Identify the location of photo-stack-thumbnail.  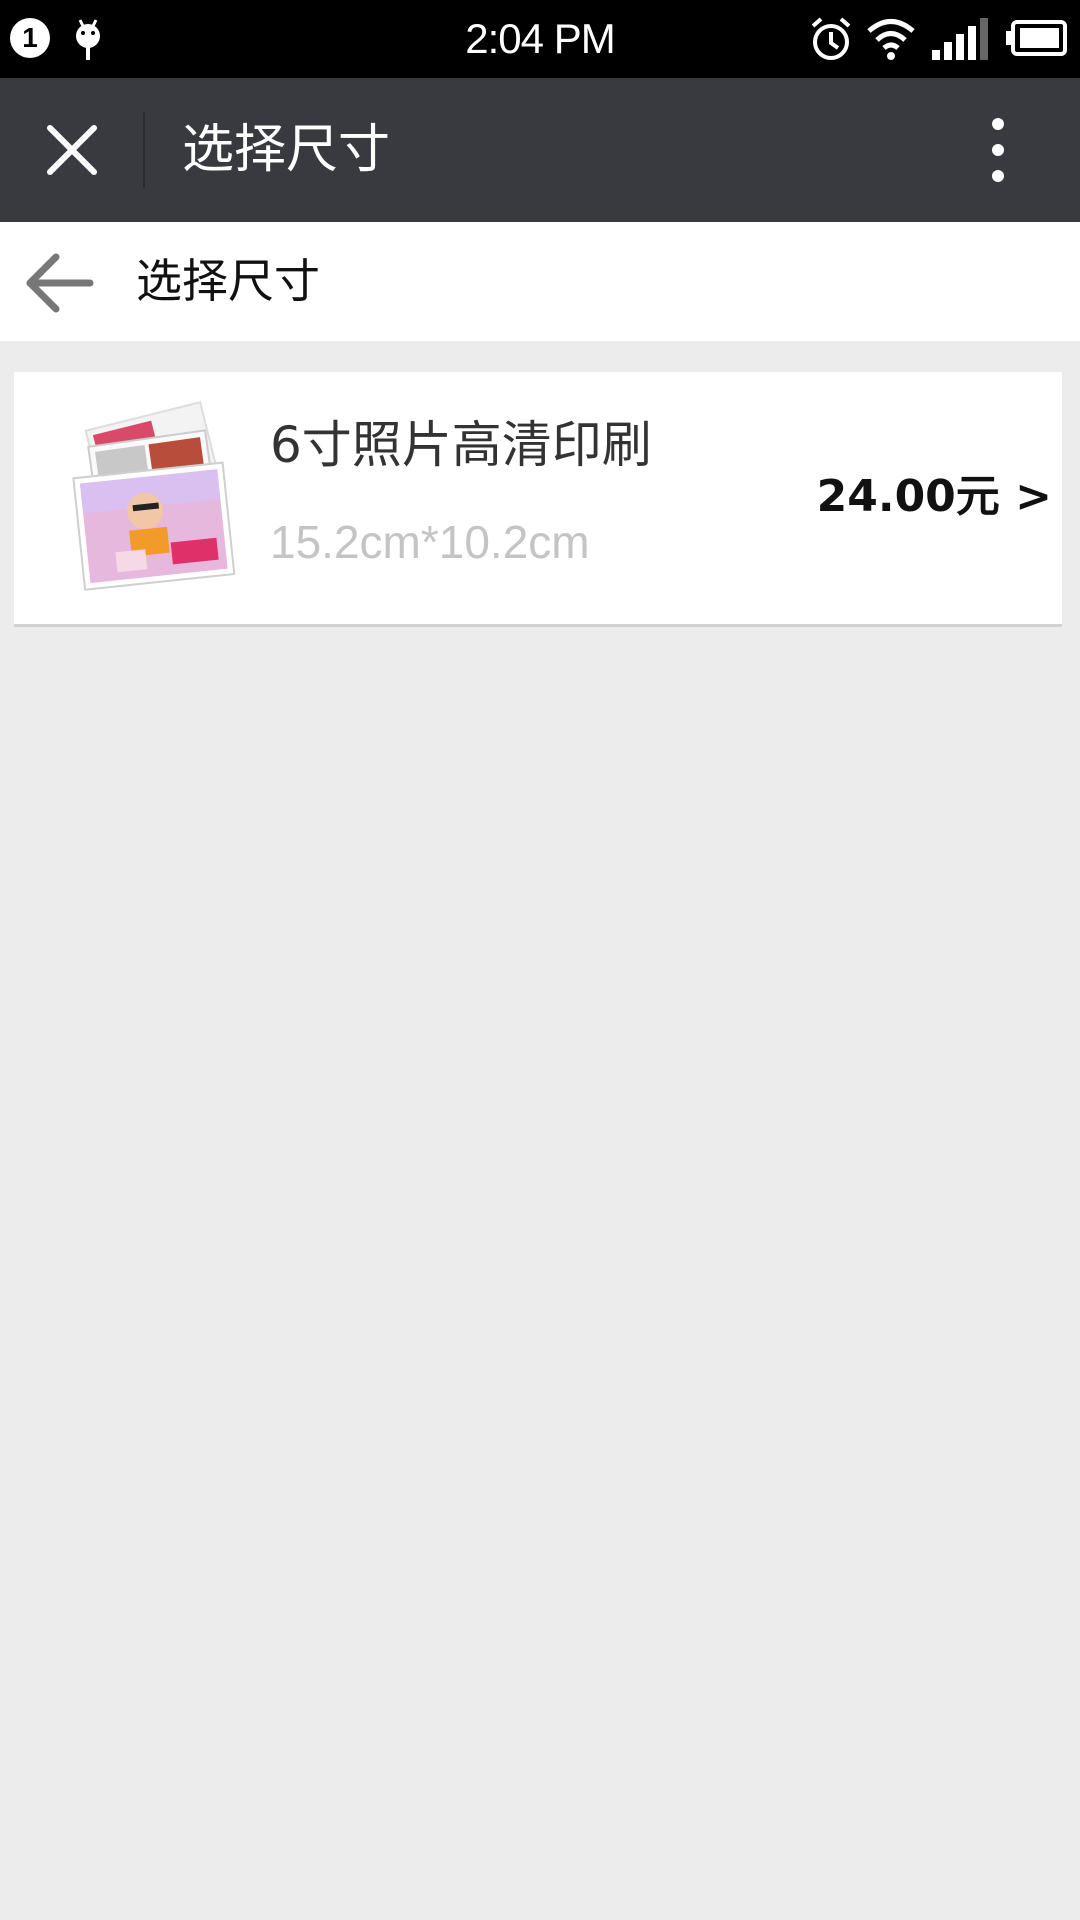
(154, 496).